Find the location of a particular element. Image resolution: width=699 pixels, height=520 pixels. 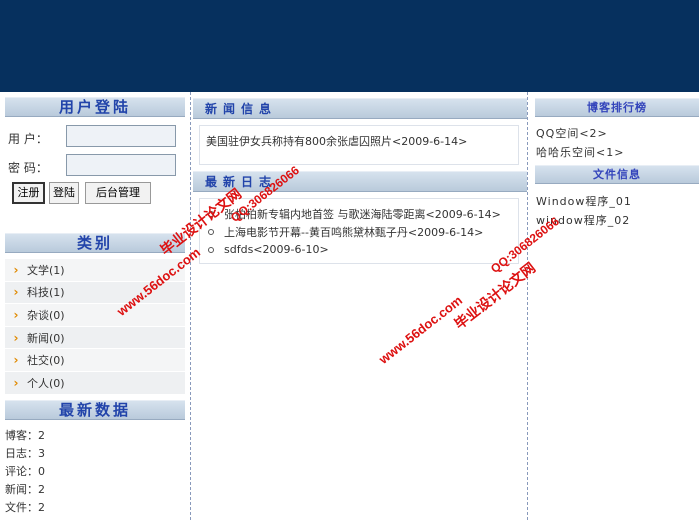

username-input is located at coordinates (121, 136).